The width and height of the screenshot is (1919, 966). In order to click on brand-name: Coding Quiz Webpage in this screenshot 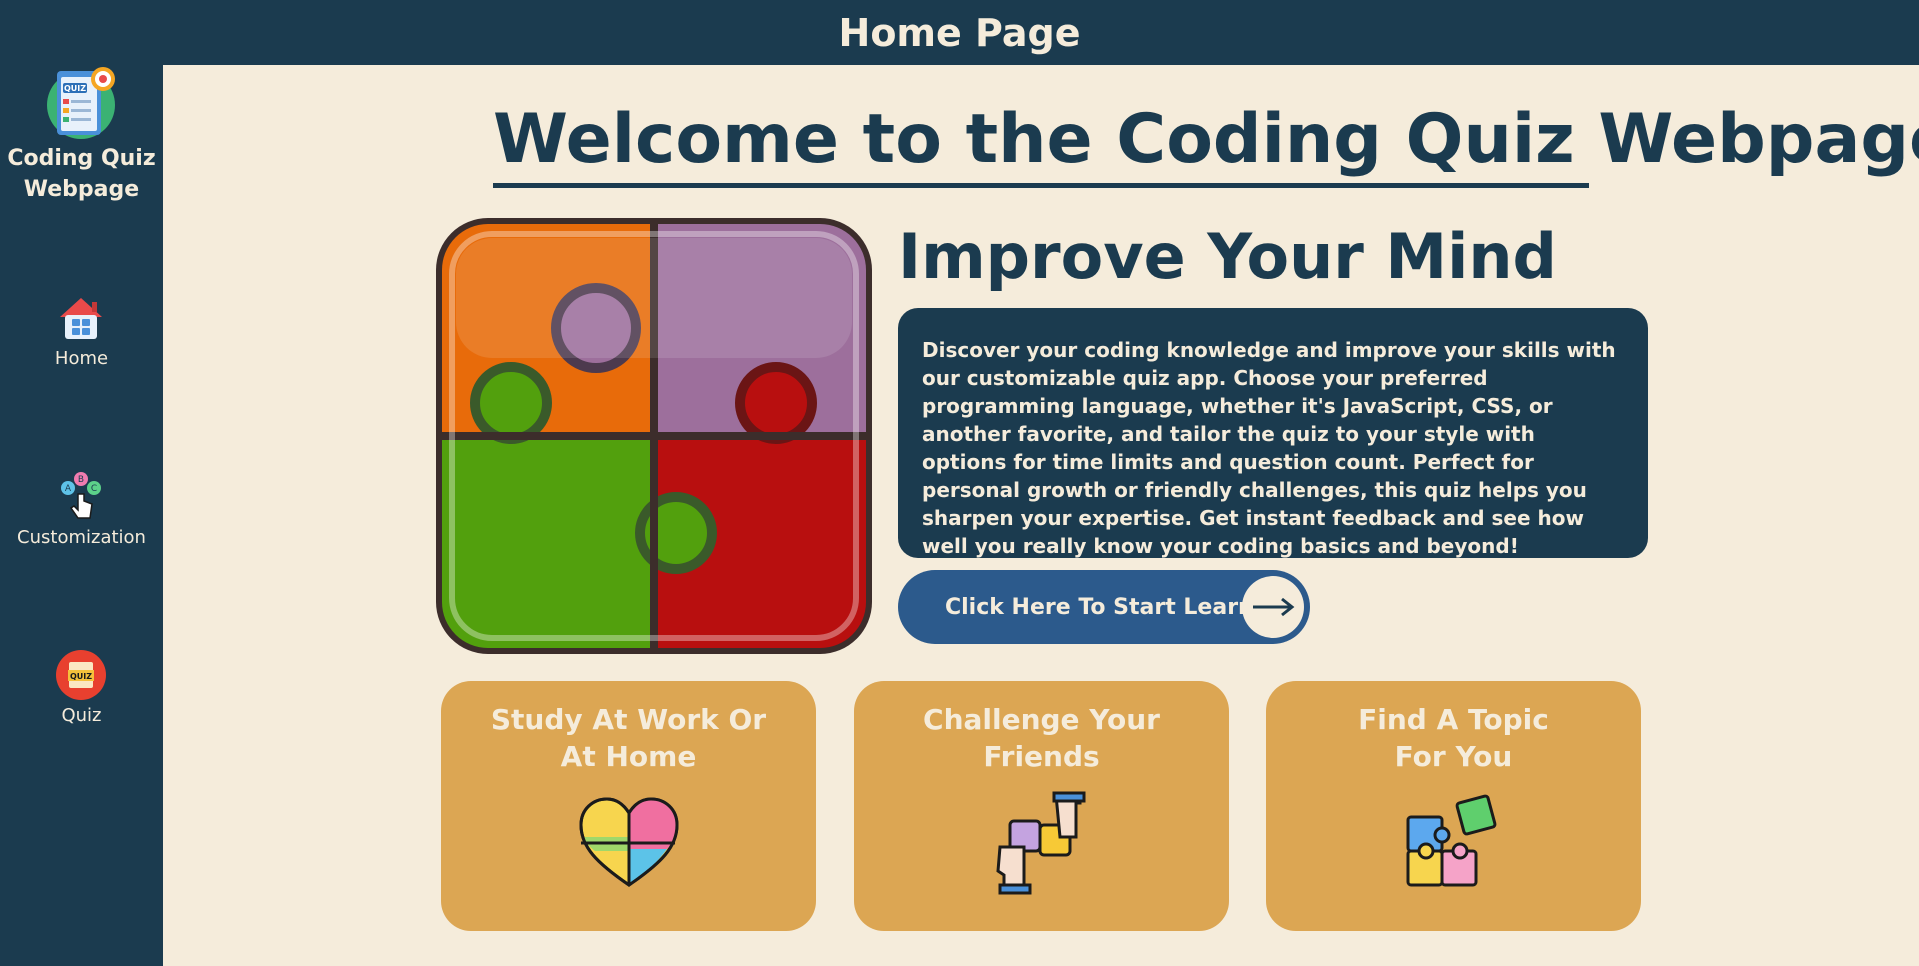, I will do `click(81, 174)`.